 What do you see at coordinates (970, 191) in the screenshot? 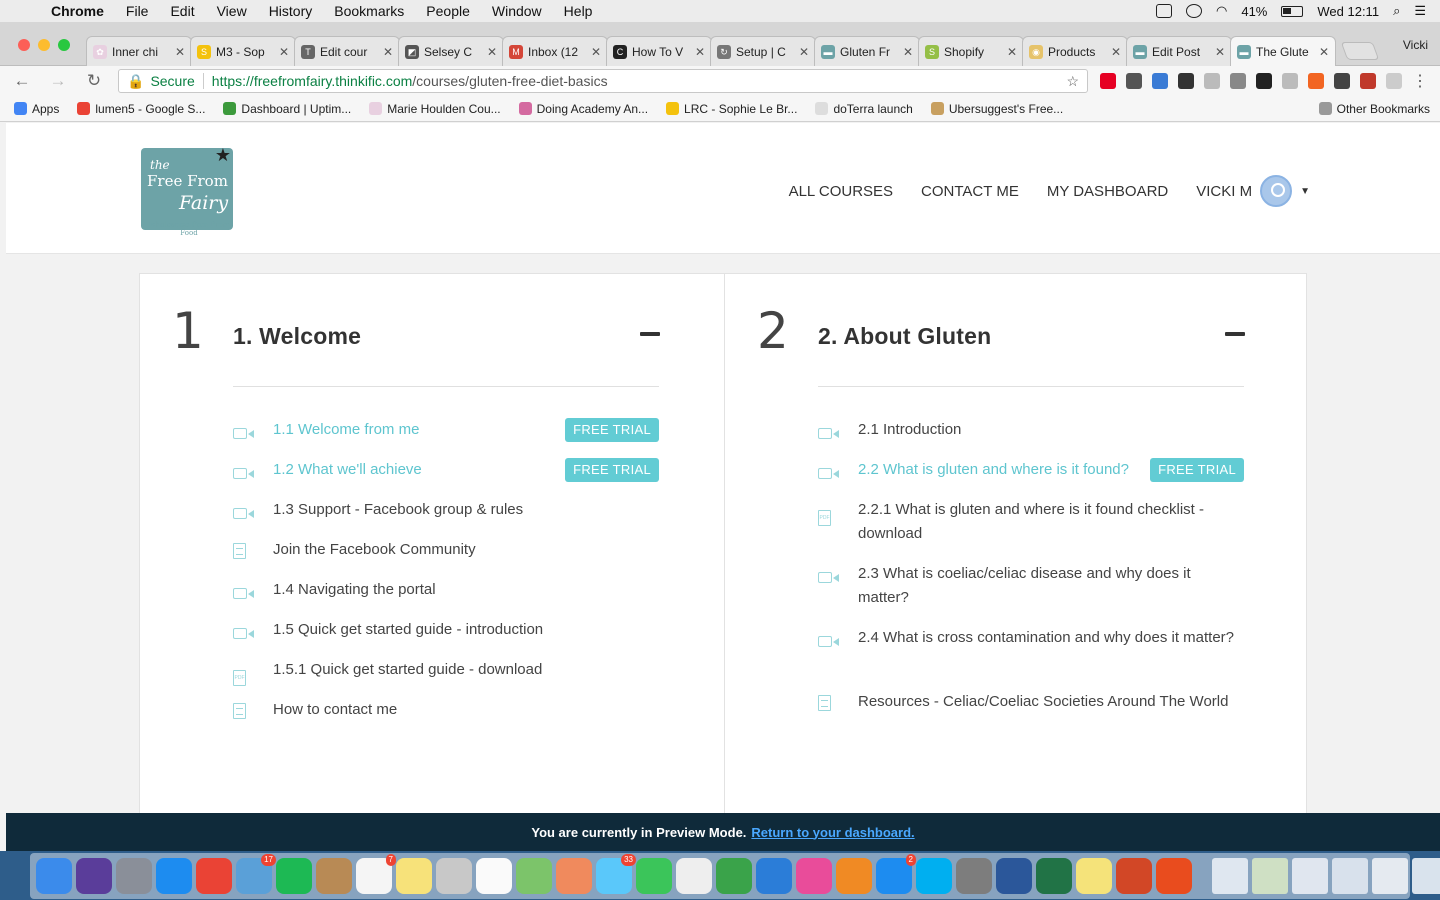
I see `nav-contact-me: CONTACT ME` at bounding box center [970, 191].